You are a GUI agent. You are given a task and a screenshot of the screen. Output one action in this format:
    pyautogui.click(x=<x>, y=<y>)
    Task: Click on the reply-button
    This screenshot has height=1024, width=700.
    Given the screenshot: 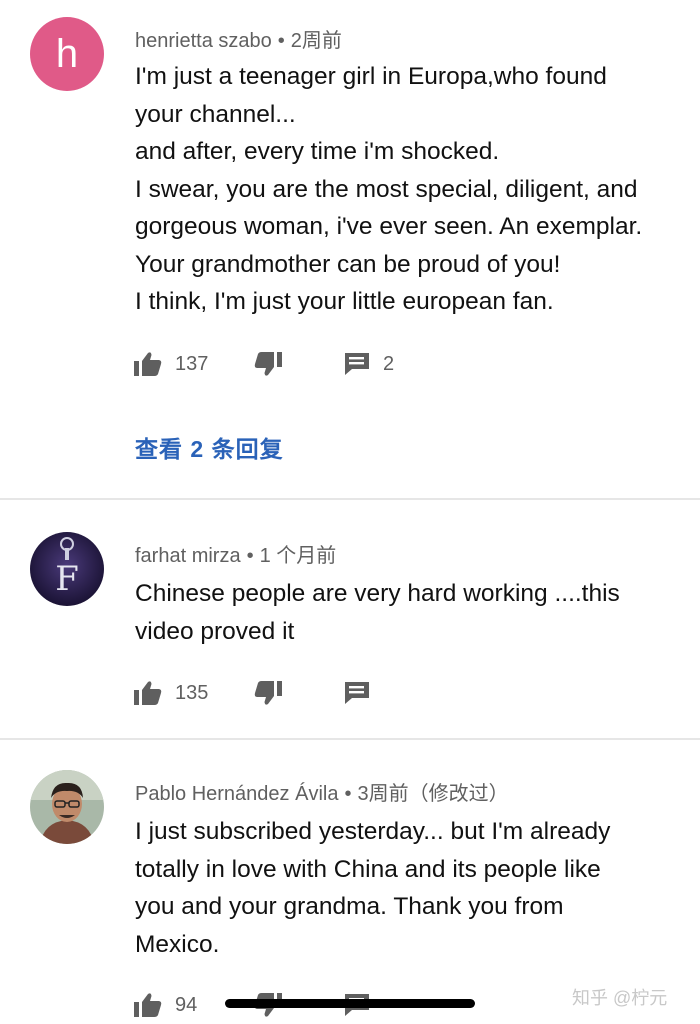 What is the action you would take?
    pyautogui.click(x=357, y=693)
    